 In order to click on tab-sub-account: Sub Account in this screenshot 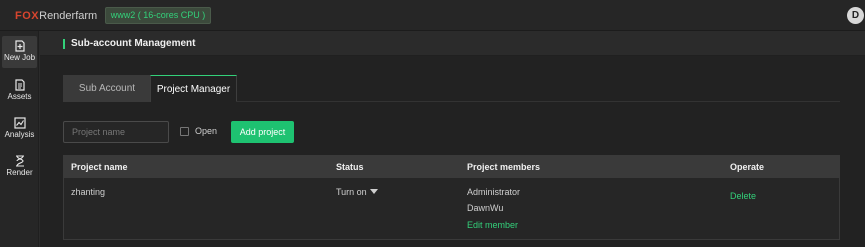, I will do `click(107, 88)`.